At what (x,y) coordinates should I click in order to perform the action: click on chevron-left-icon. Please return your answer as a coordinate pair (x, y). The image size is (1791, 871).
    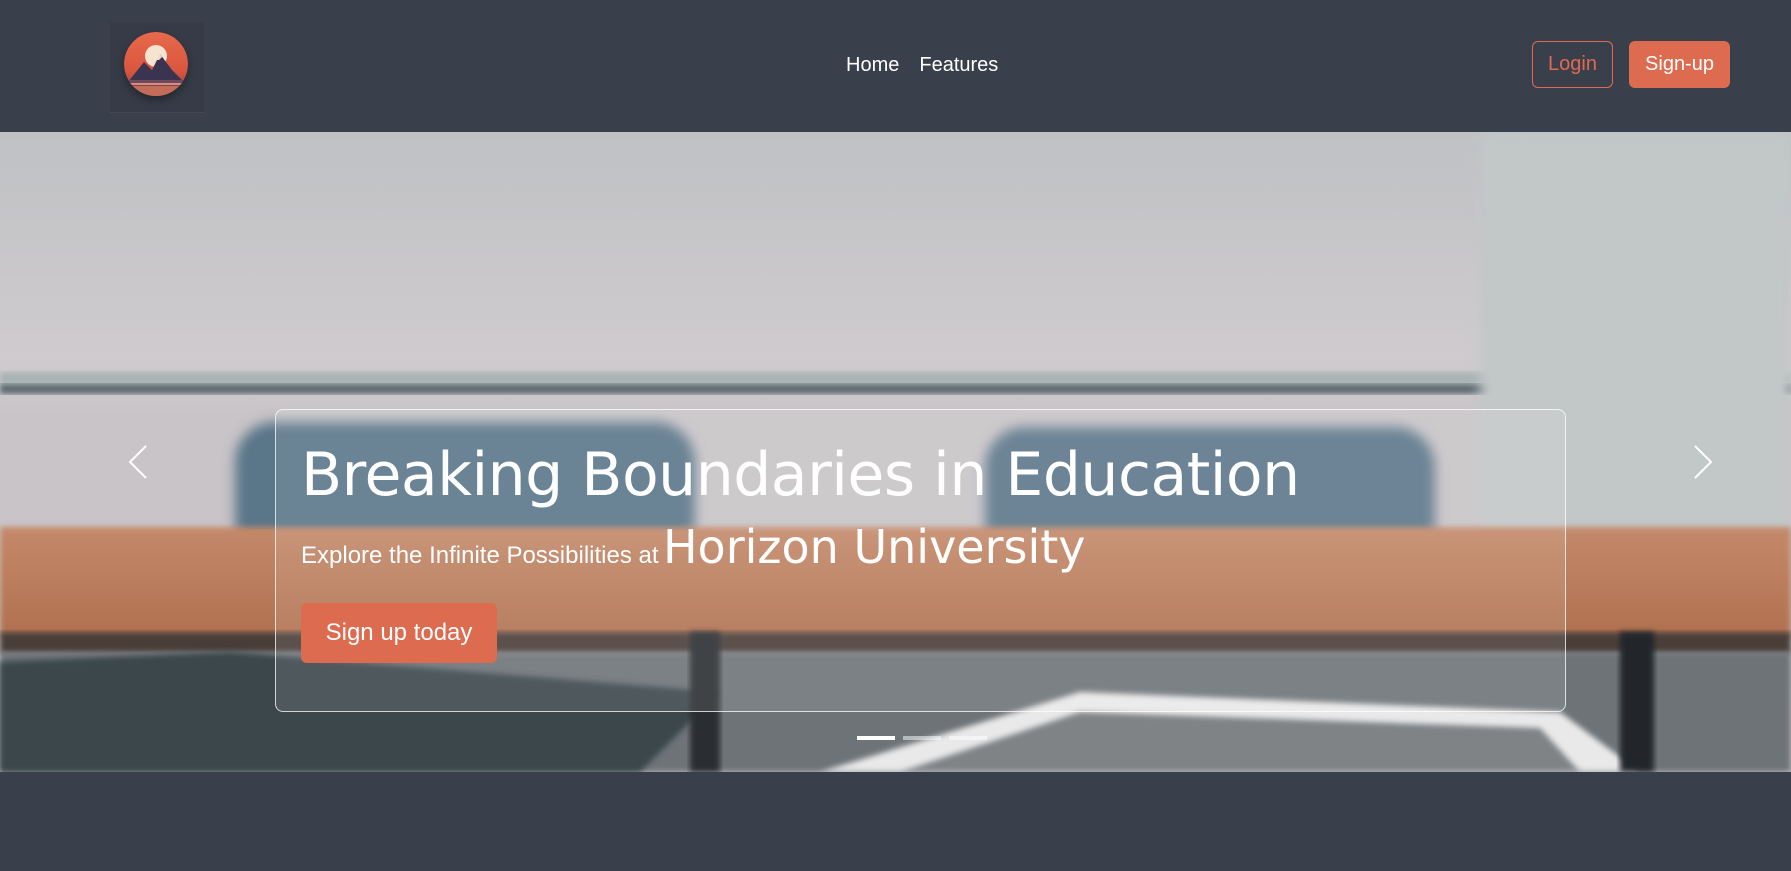
    Looking at the image, I should click on (137, 462).